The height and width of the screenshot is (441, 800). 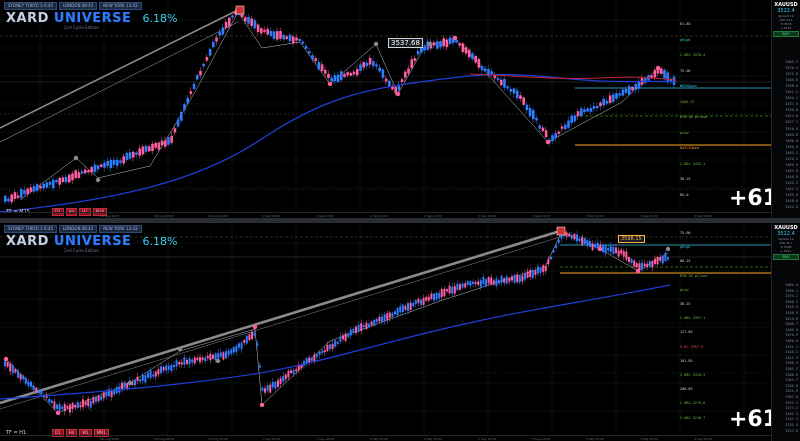 I want to click on price-tick: 3426.2, so click(x=791, y=352).